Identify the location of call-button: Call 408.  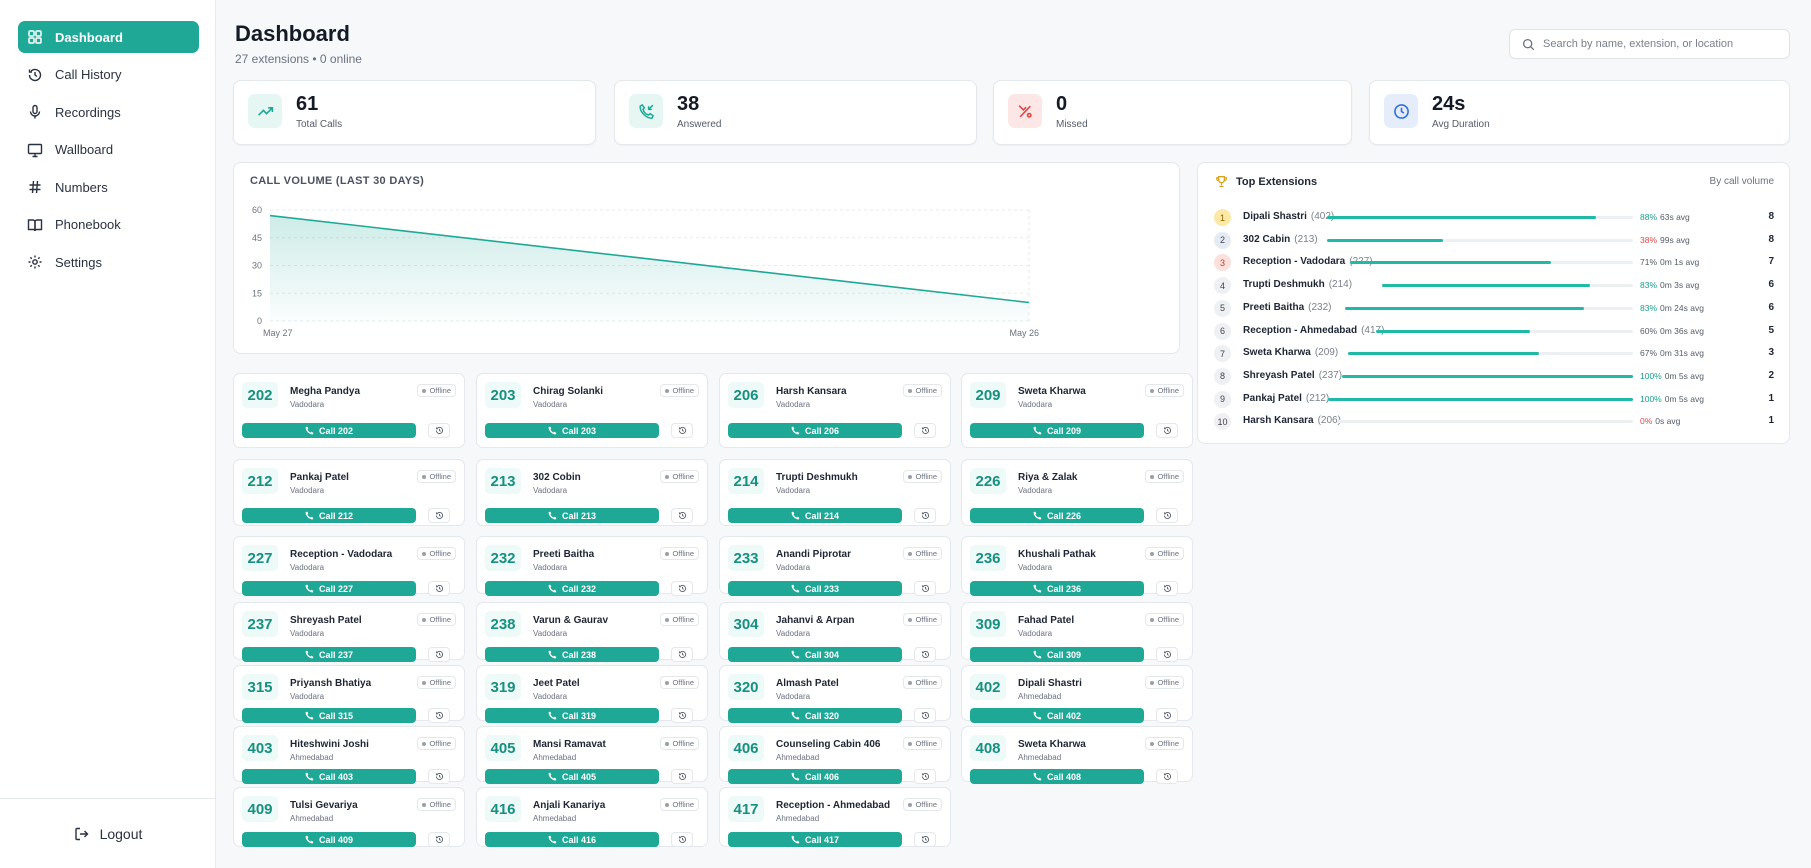
(1057, 776).